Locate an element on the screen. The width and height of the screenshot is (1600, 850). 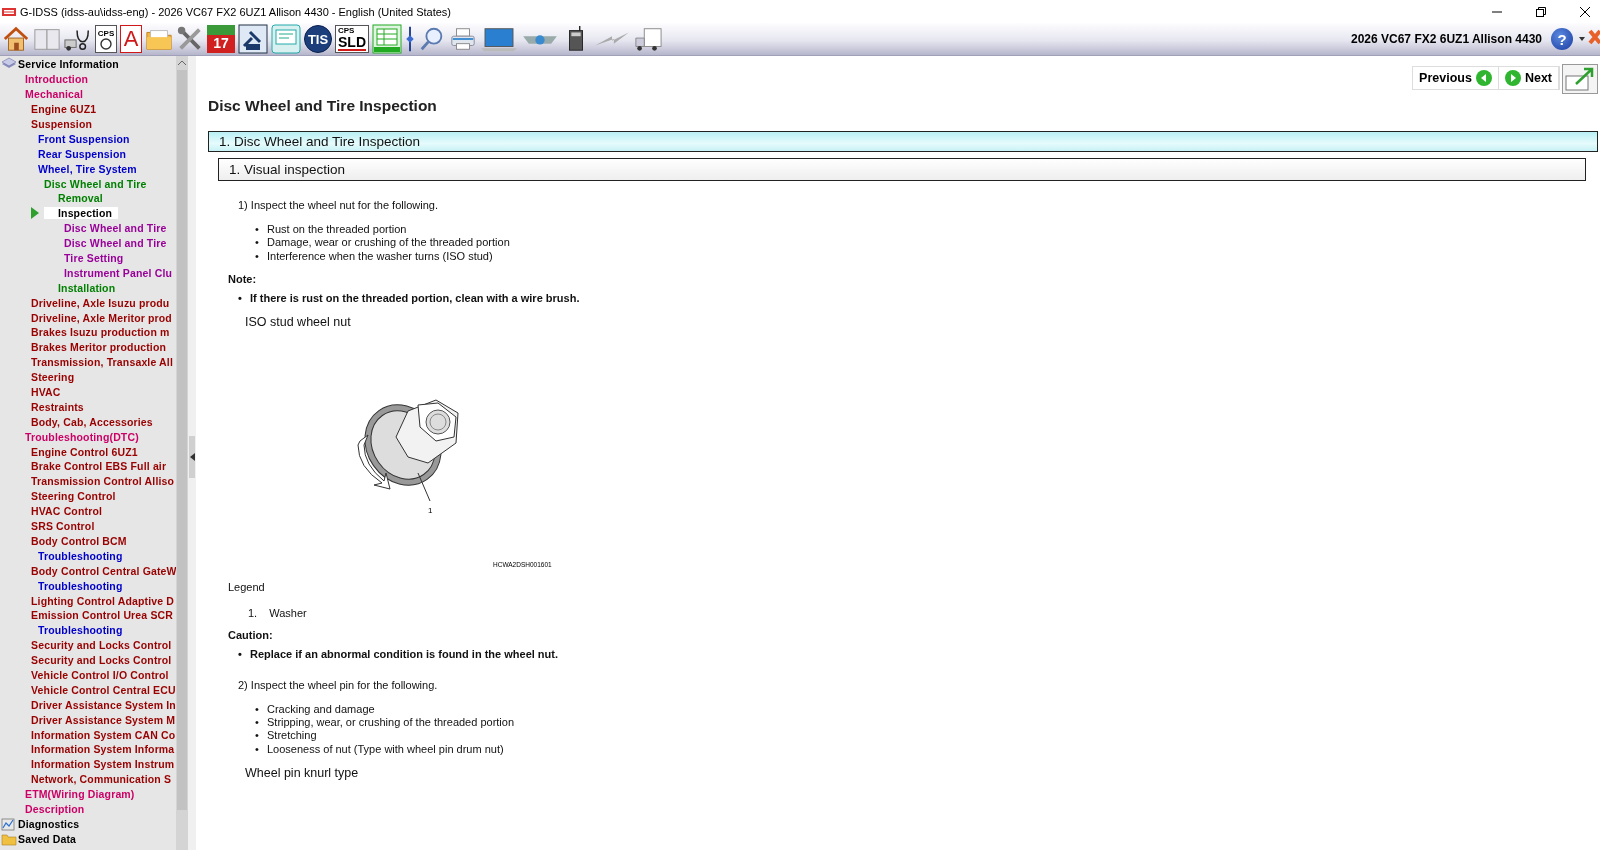
tree-item: Lighting Control Adaptive D is located at coordinates (103, 600).